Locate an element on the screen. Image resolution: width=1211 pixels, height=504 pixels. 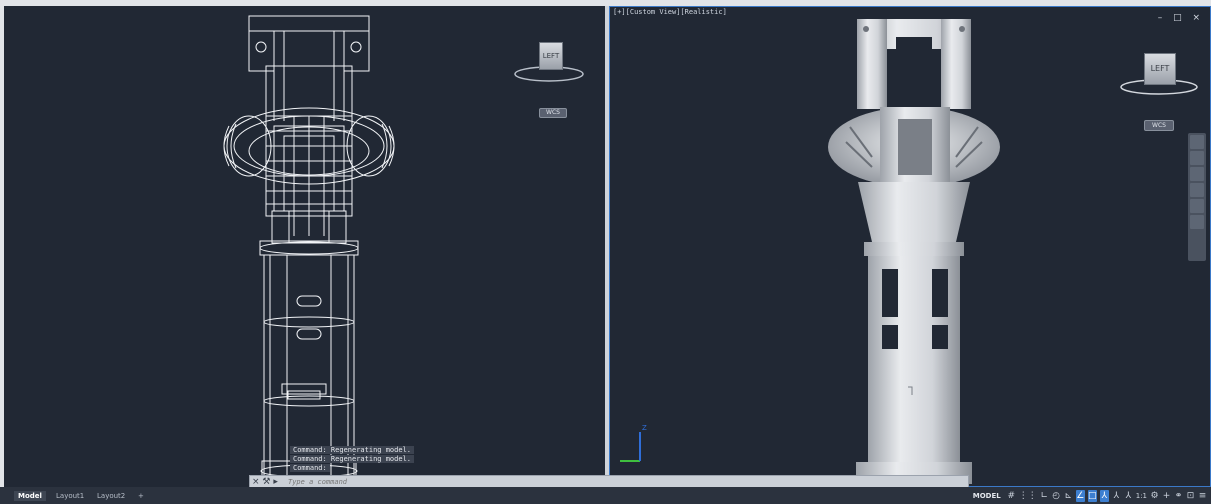
prompt-icon: ▸ is located at coordinates (275, 482).